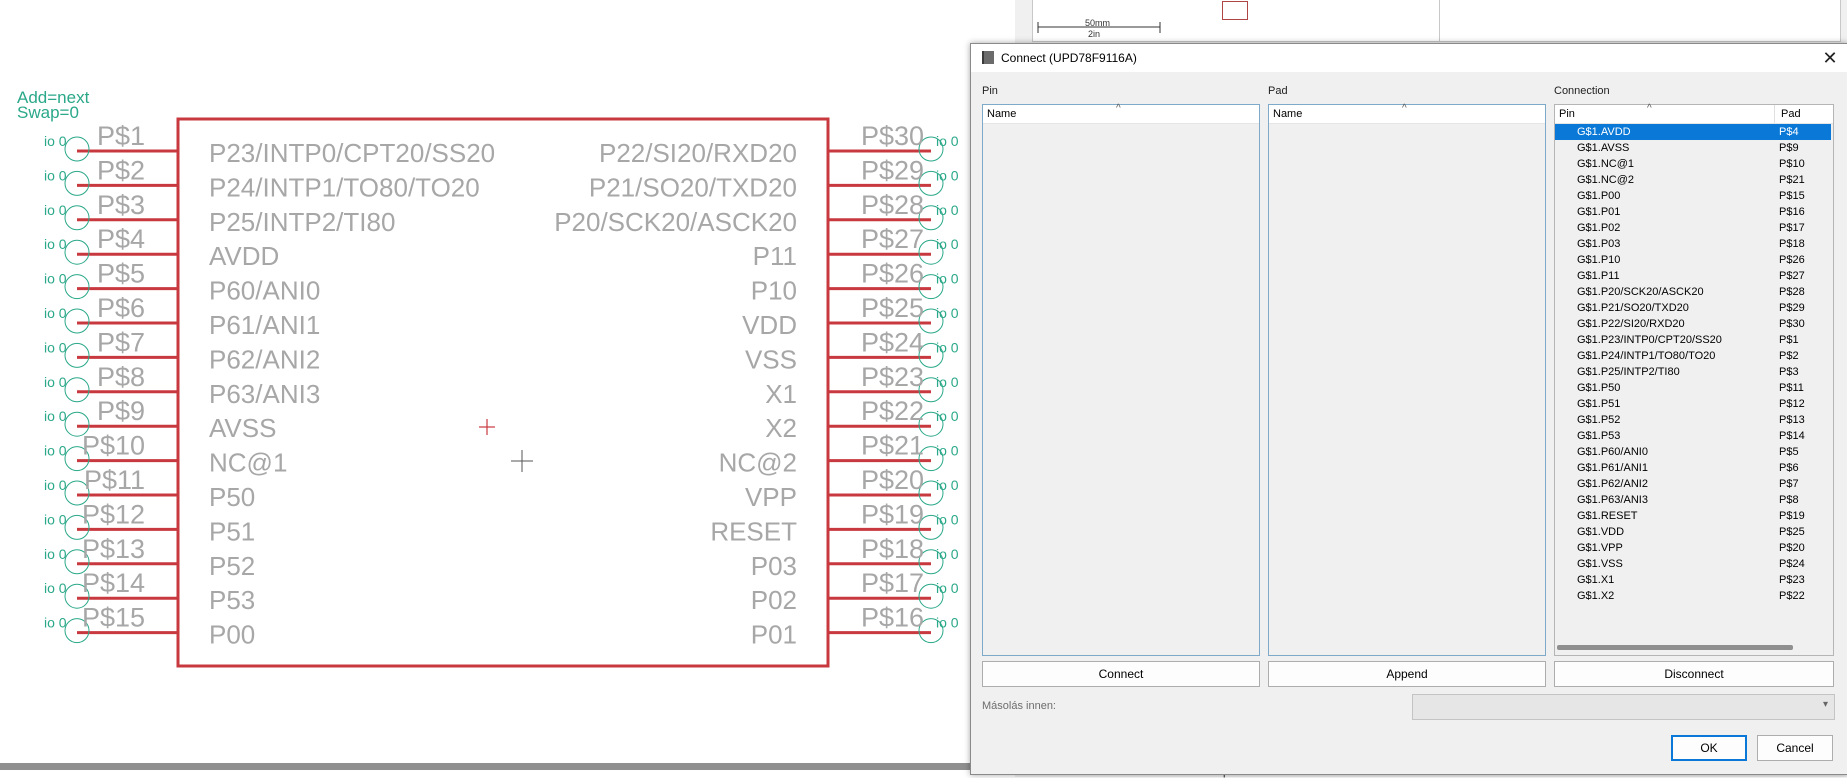 The width and height of the screenshot is (1847, 778). What do you see at coordinates (1596, 596) in the screenshot?
I see `connection-pin: G$1.X2` at bounding box center [1596, 596].